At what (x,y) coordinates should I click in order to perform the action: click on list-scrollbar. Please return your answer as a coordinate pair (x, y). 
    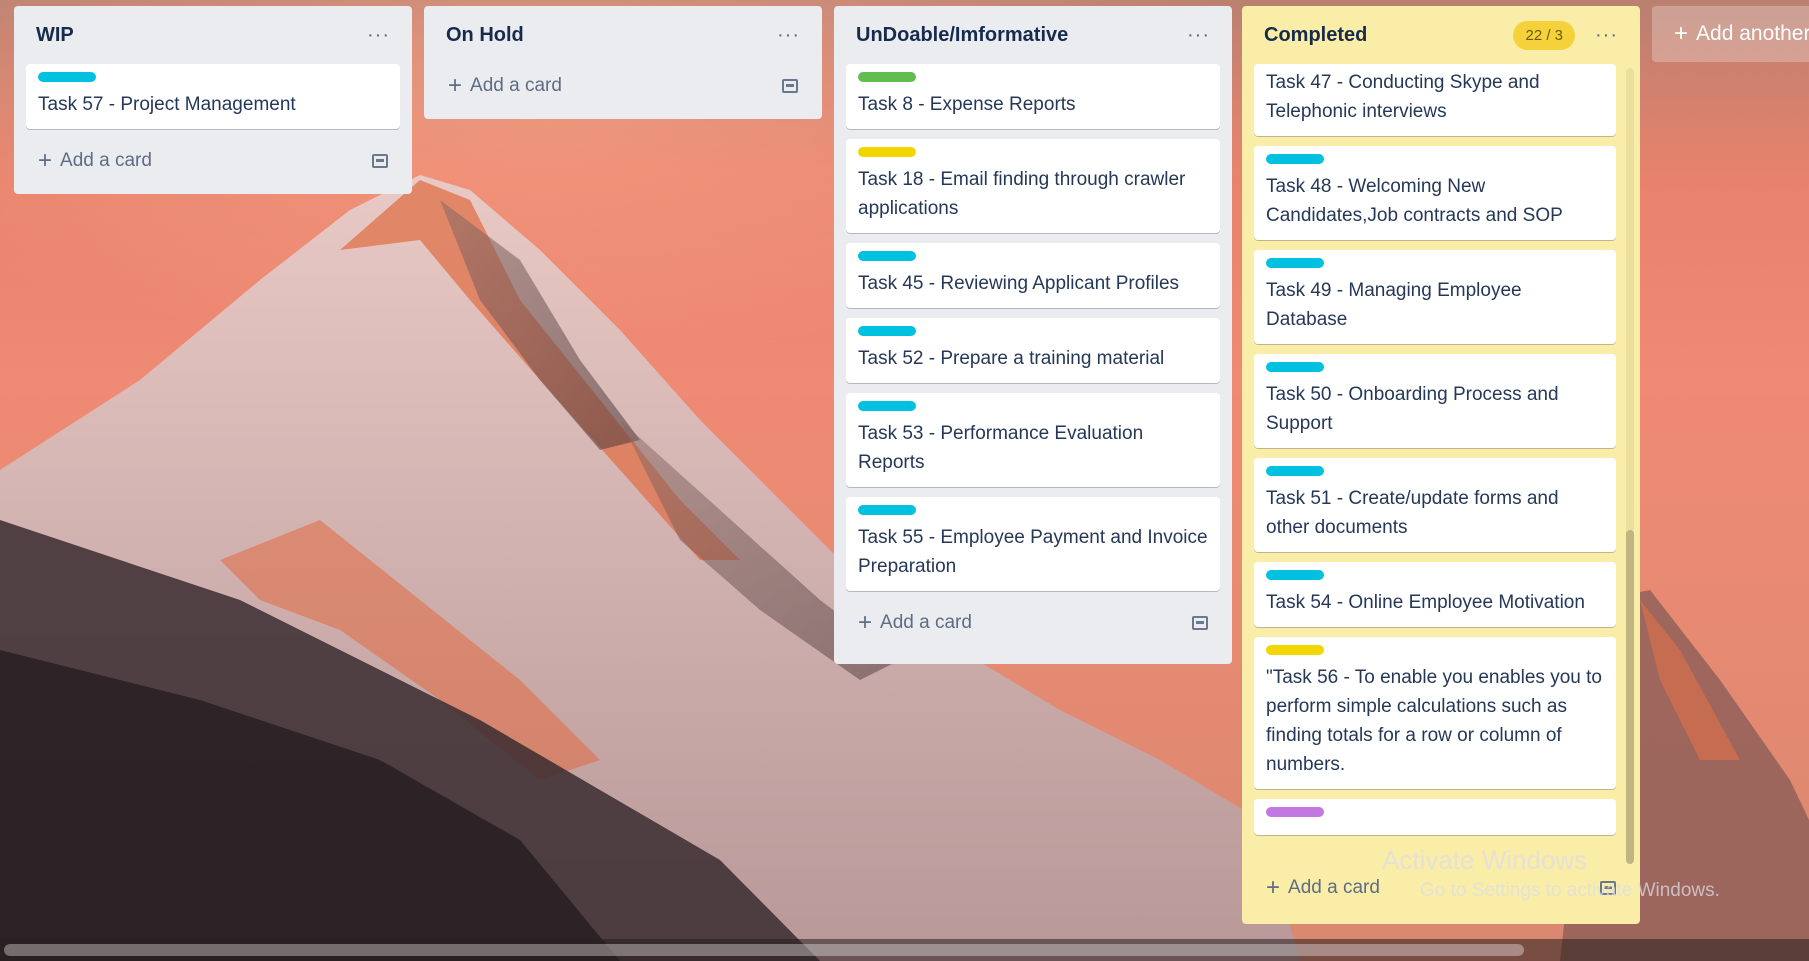
    Looking at the image, I should click on (1630, 466).